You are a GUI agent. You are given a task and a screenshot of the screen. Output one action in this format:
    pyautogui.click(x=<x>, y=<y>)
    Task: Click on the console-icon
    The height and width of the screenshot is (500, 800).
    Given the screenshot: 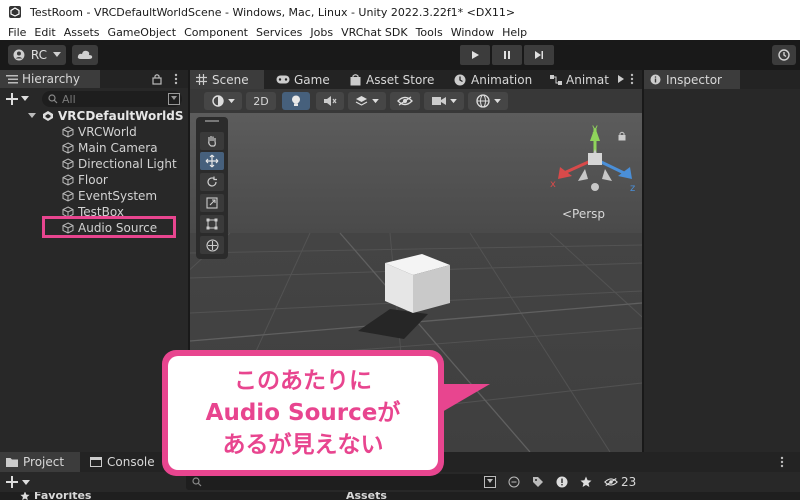 What is the action you would take?
    pyautogui.click(x=96, y=462)
    